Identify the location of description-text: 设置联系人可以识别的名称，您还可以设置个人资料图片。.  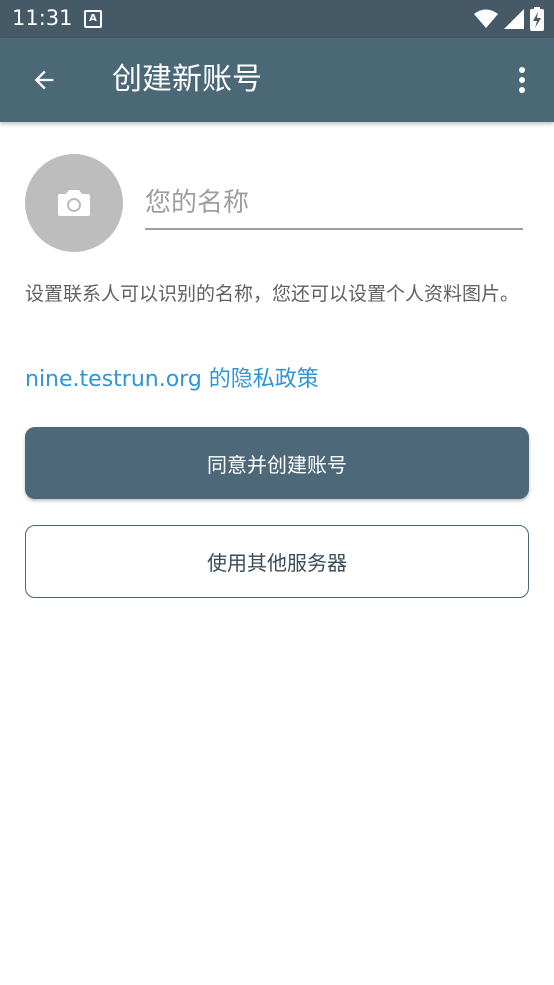
(272, 294).